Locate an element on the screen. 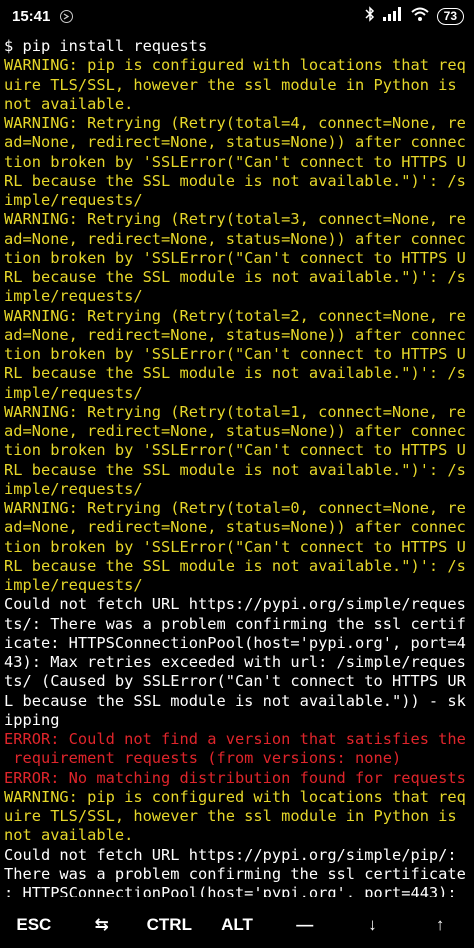  extra-keys-bar: ESC ⇆ CTRL ALT — ↓ ↑ is located at coordinates (237, 925).